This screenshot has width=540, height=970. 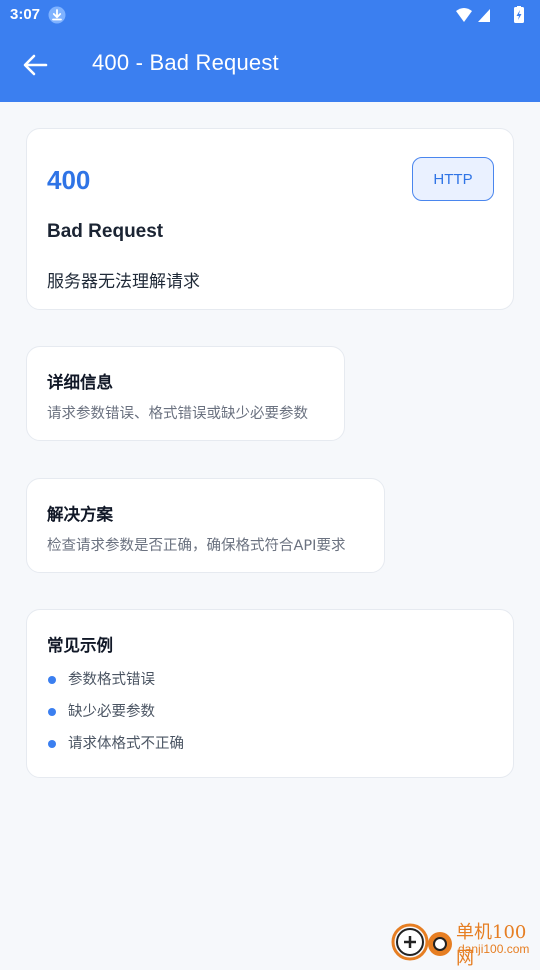 I want to click on page-title: 400 - Bad Request, so click(x=185, y=62).